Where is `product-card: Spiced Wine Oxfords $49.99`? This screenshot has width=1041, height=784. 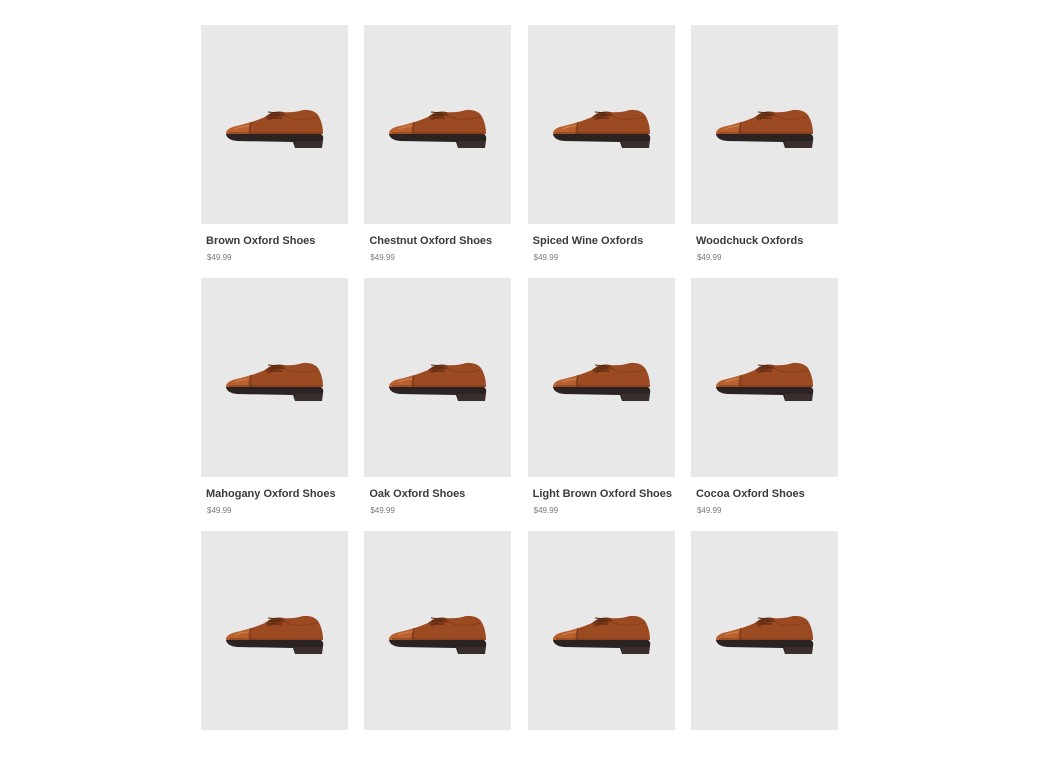
product-card: Spiced Wine Oxfords $49.99 is located at coordinates (601, 151).